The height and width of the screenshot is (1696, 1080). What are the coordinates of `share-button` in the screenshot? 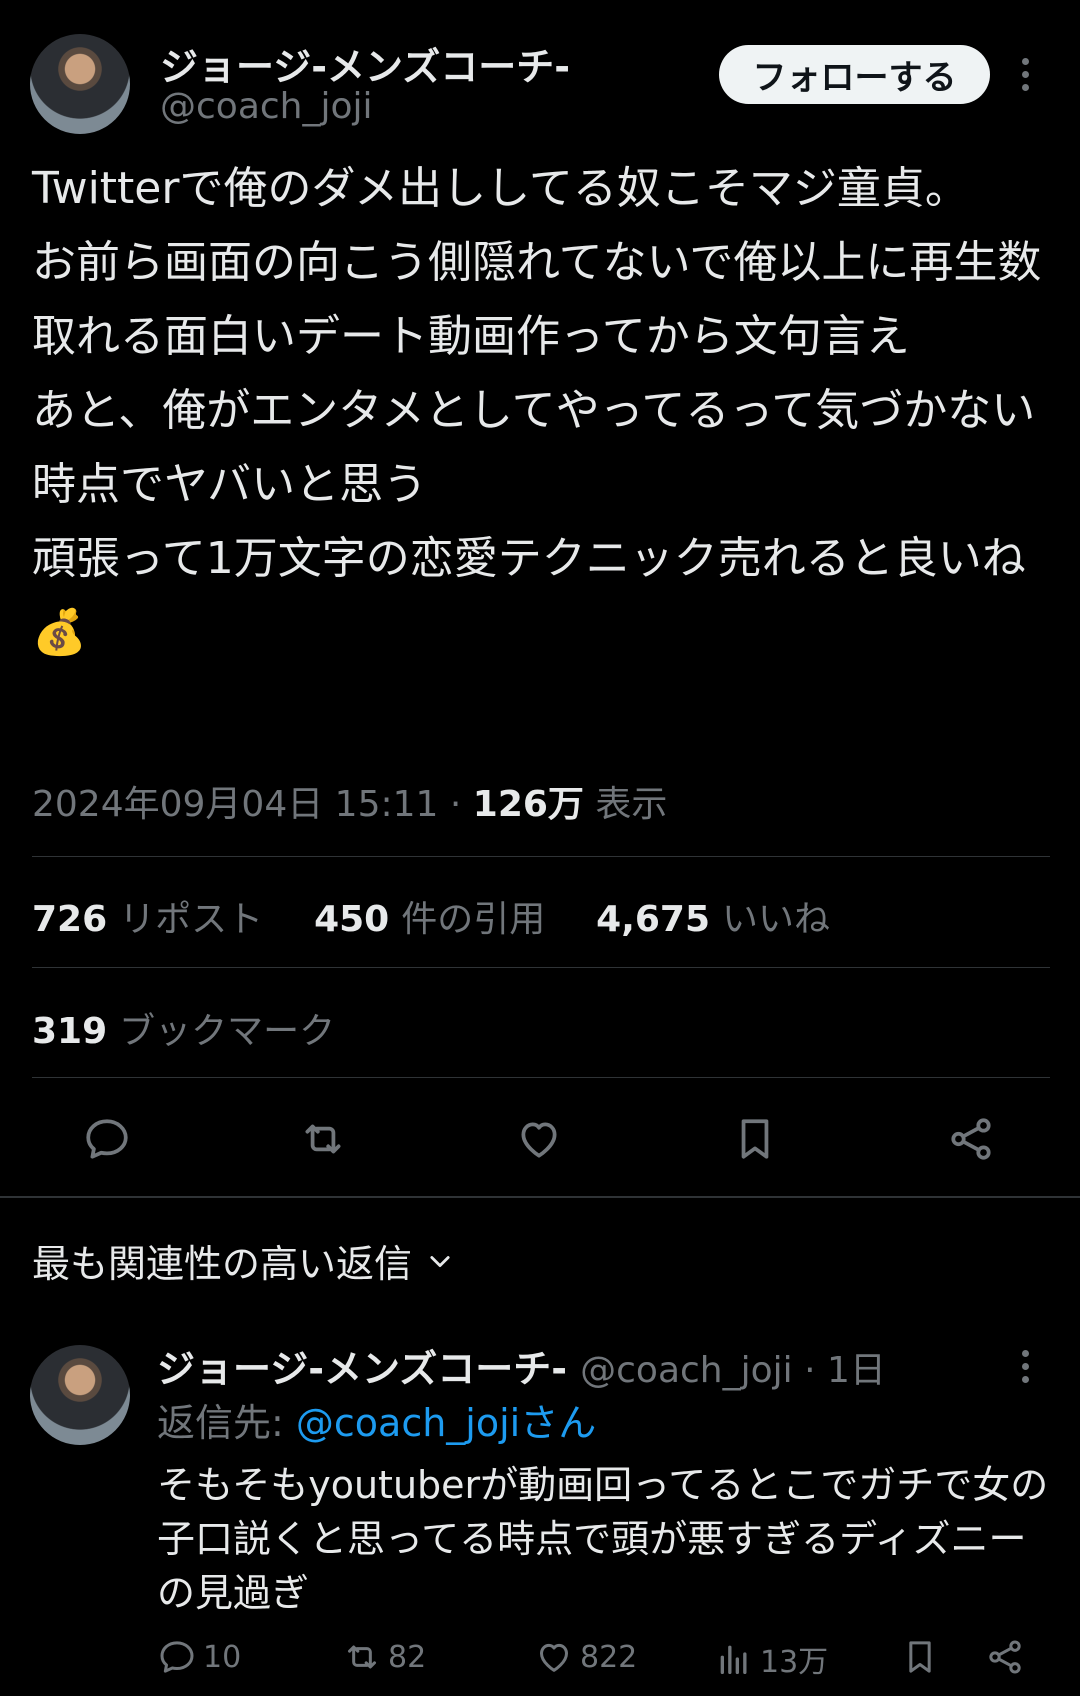 It's located at (971, 1139).